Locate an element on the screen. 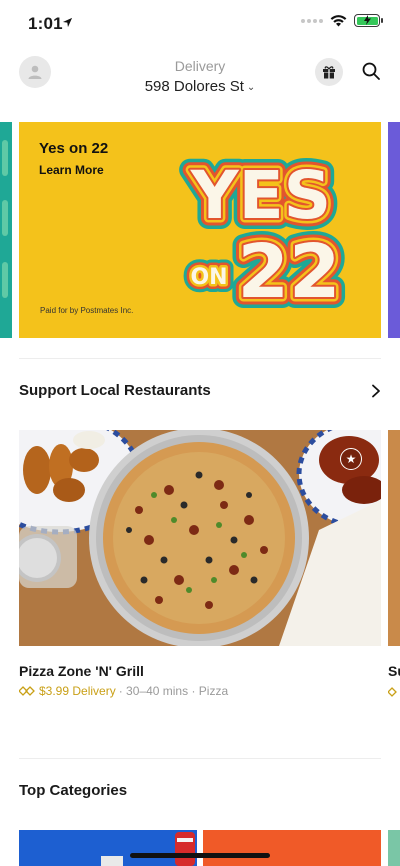 The image size is (400, 866). delivery-fee: $3.99 Delivery is located at coordinates (77, 691).